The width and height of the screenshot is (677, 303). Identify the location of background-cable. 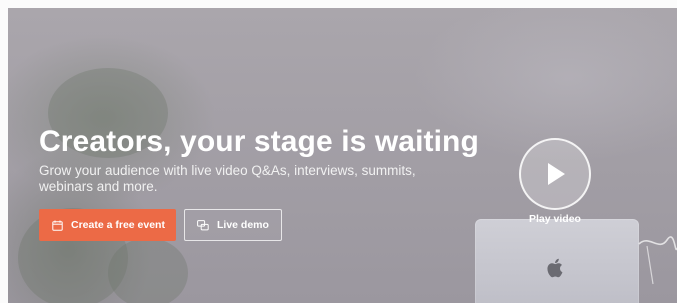
(657, 260).